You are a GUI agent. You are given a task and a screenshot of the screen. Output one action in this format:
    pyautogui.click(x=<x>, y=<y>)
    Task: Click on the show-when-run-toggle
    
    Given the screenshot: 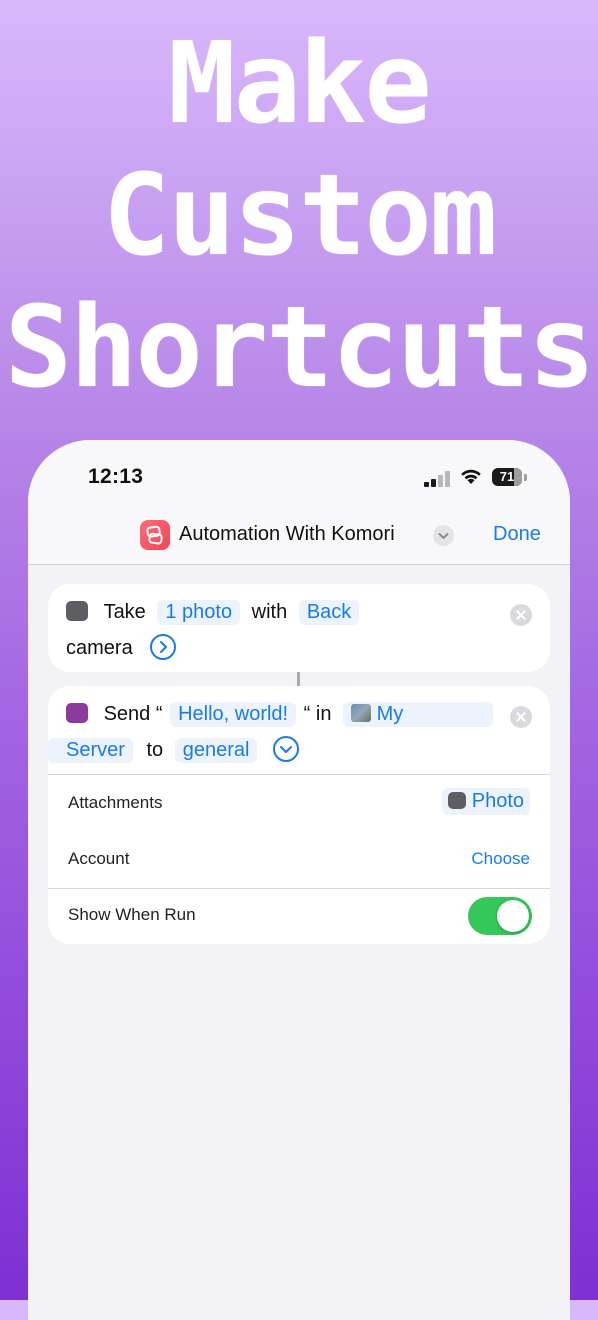 What is the action you would take?
    pyautogui.click(x=500, y=916)
    